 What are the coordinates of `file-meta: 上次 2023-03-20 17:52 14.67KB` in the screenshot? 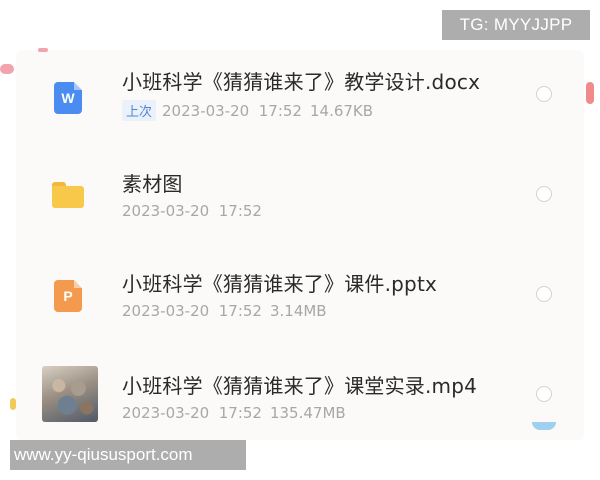 It's located at (247, 110).